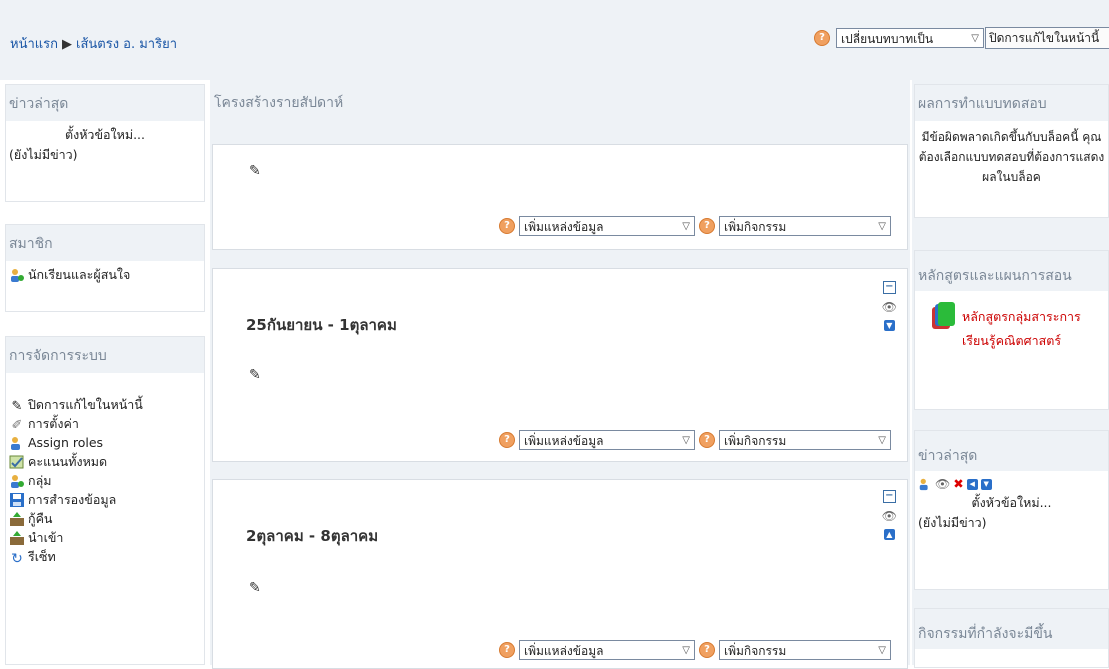 Image resolution: width=1109 pixels, height=669 pixels. Describe the element at coordinates (1021, 328) in the screenshot. I see `curriculum-link: หลักสูตรกลุ่มสาระการเรียนรู้คณิตศาสตร์` at that location.